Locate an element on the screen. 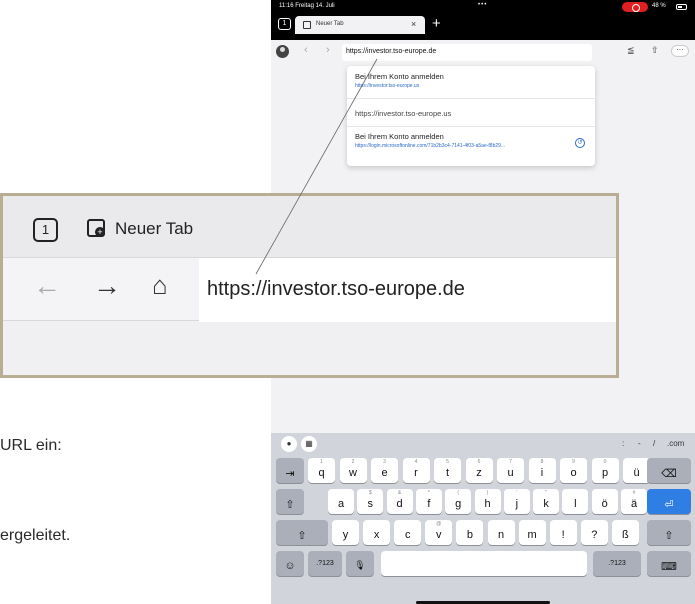  dictation-icon: ● is located at coordinates (289, 444).